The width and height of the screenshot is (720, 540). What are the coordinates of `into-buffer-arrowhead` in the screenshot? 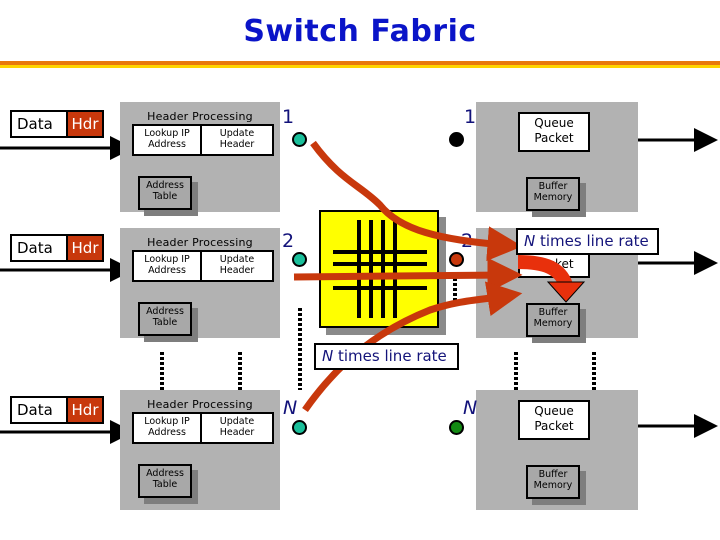 It's located at (566, 292).